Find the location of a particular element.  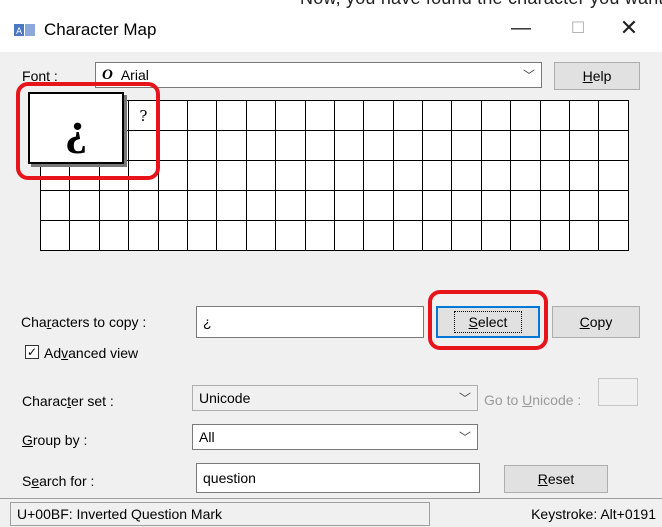

help-button: Help is located at coordinates (597, 76).